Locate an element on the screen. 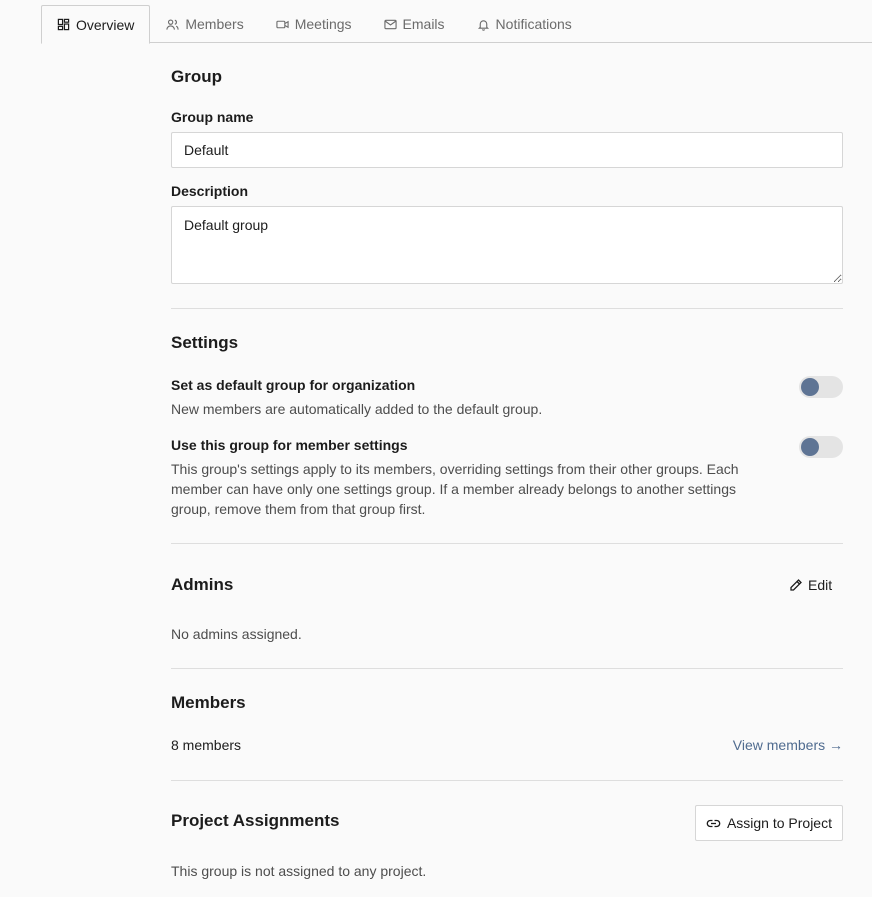  members-count: 8 members is located at coordinates (206, 745).